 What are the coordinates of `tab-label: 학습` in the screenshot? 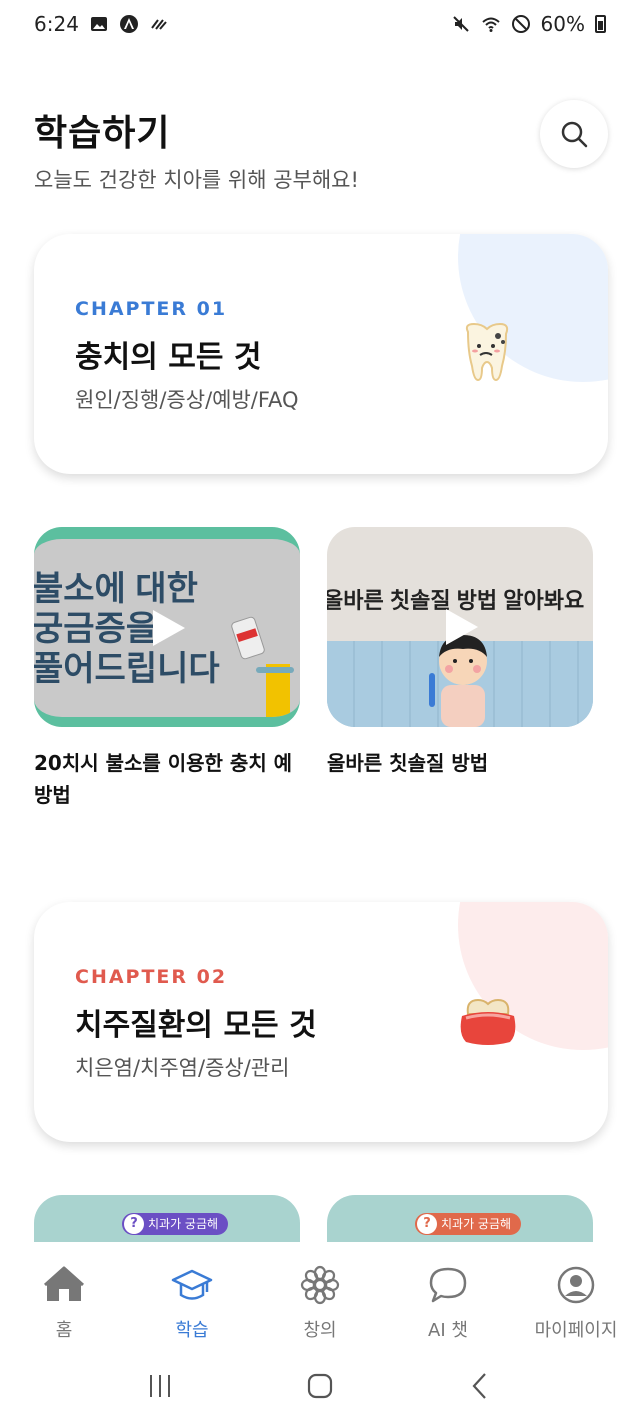 It's located at (192, 1330).